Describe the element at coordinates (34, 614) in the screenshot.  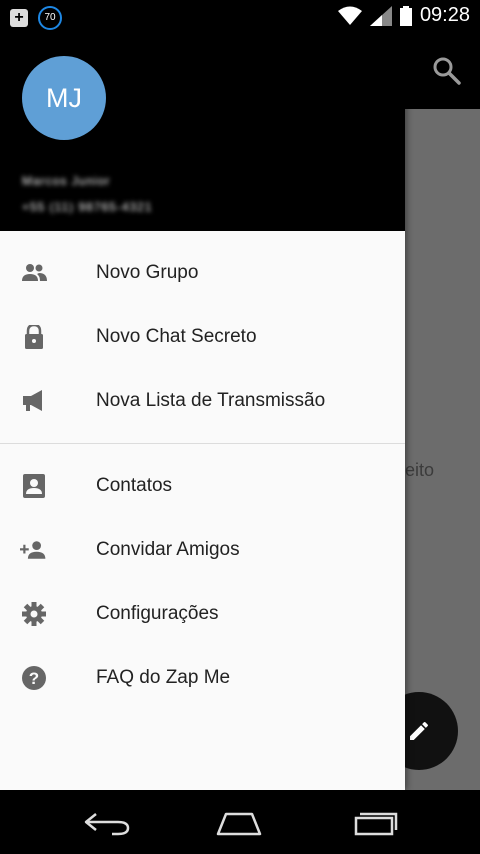
I see `gear-icon` at that location.